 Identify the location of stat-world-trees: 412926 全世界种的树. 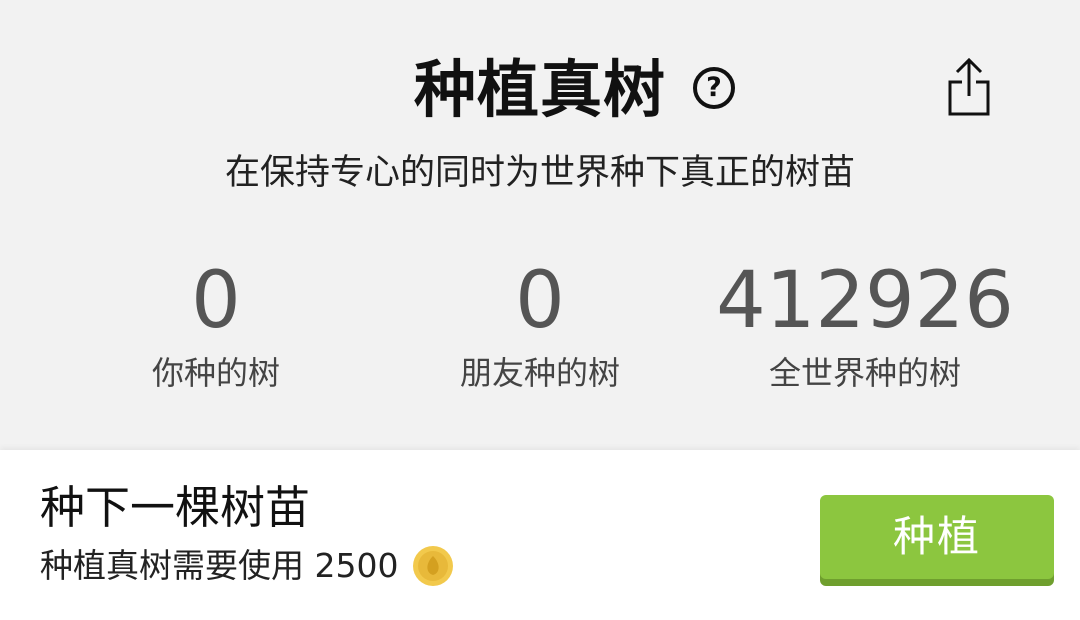
(865, 325).